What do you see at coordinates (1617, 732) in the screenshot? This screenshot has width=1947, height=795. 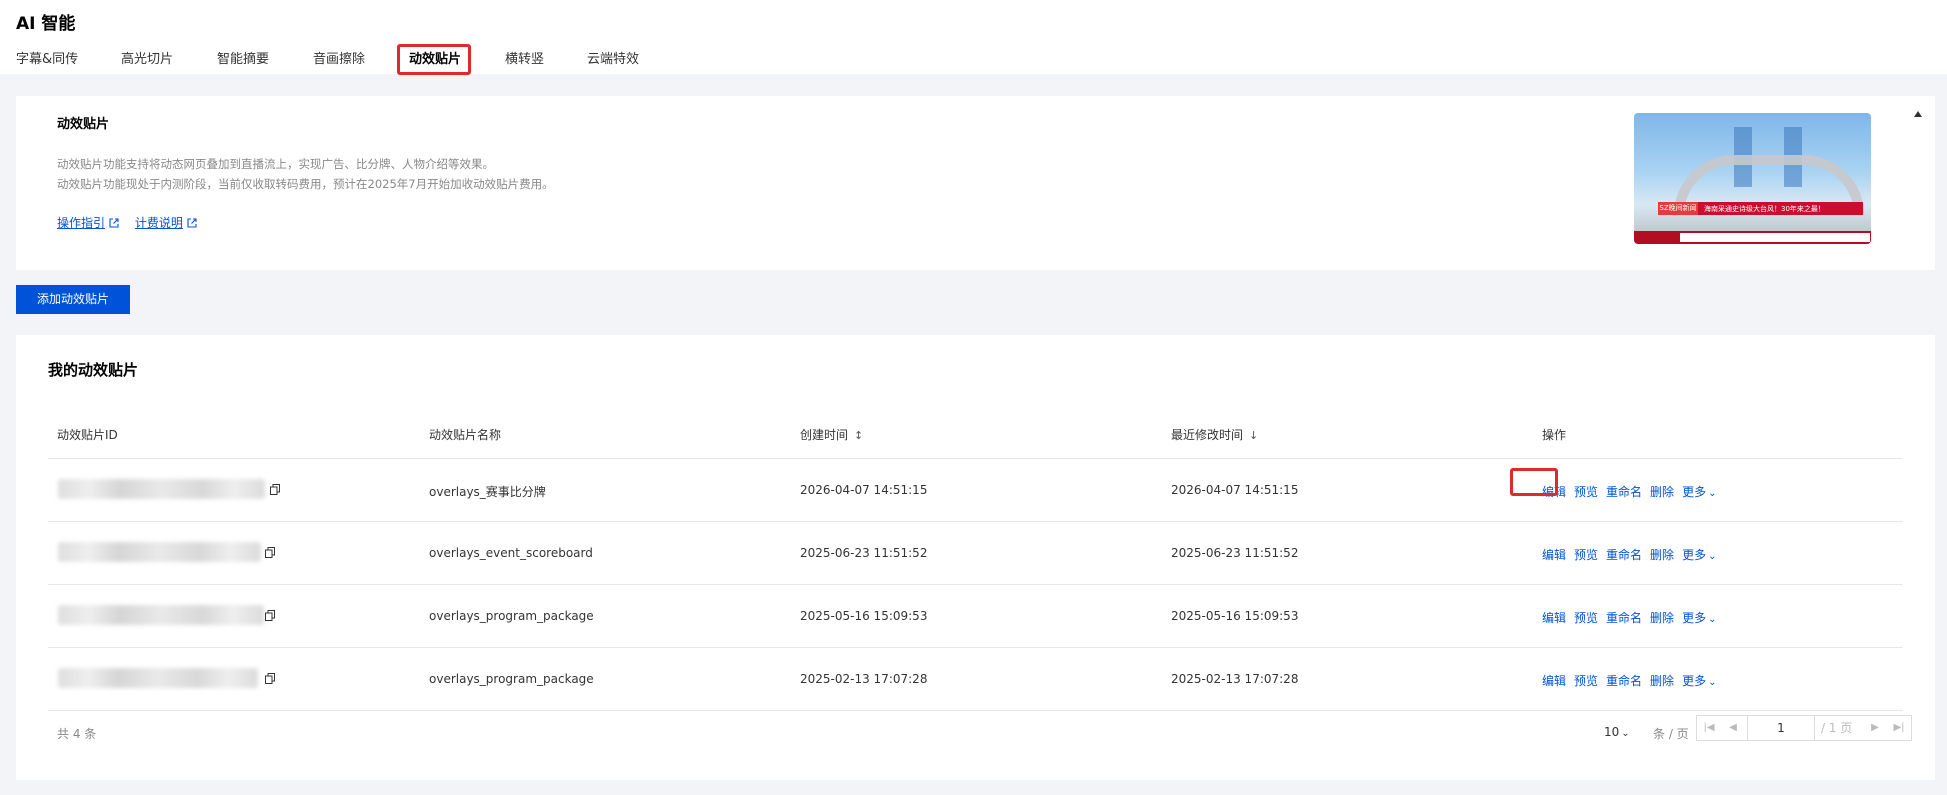 I see `page-size-select: 10 ⌄` at bounding box center [1617, 732].